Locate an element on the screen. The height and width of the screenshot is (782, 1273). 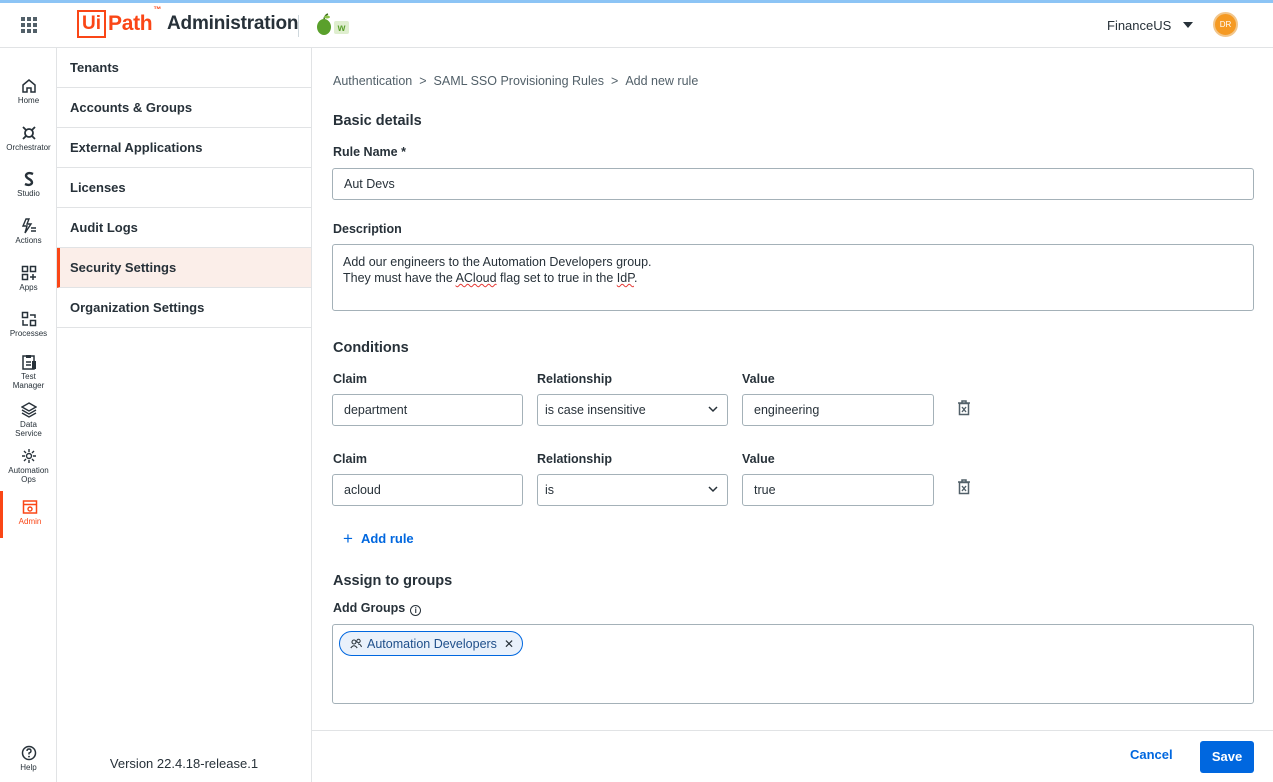
rail-item-apps: Apps is located at coordinates (28, 288).